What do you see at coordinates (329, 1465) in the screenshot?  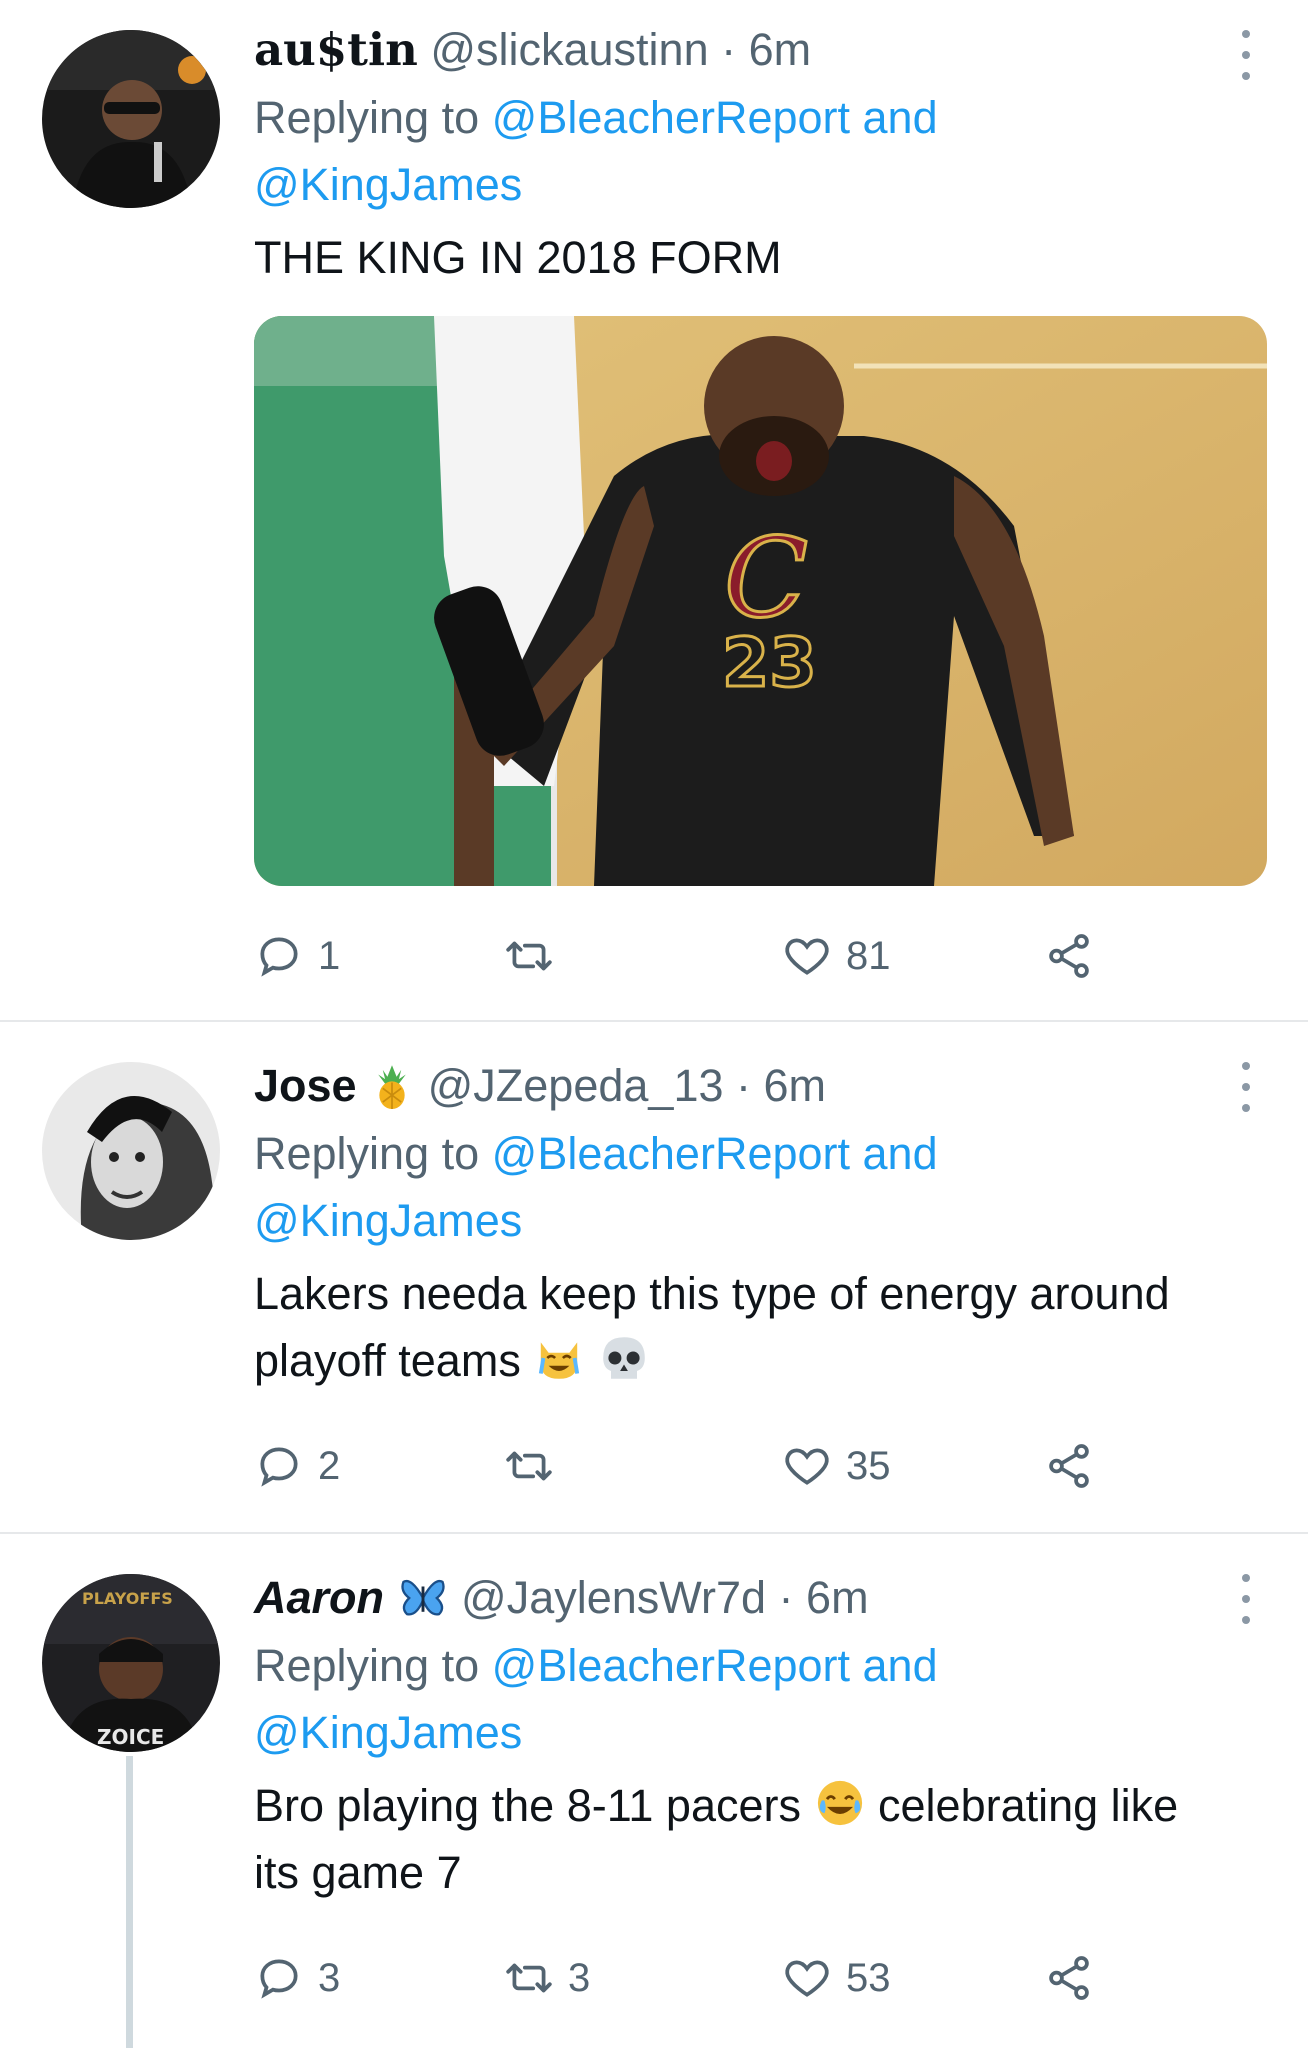 I see `reply-count: 2` at bounding box center [329, 1465].